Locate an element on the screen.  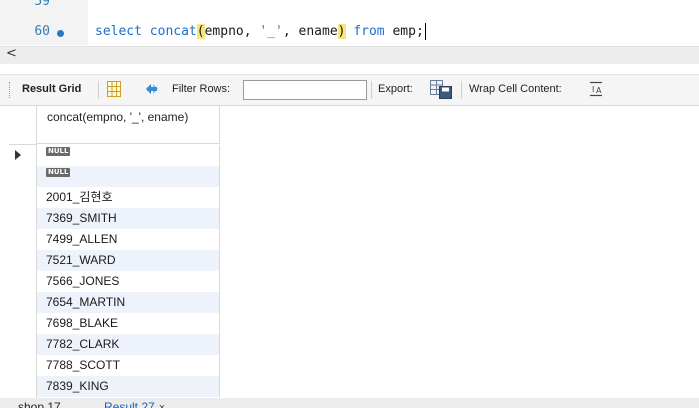
filter-rows-input is located at coordinates (305, 90).